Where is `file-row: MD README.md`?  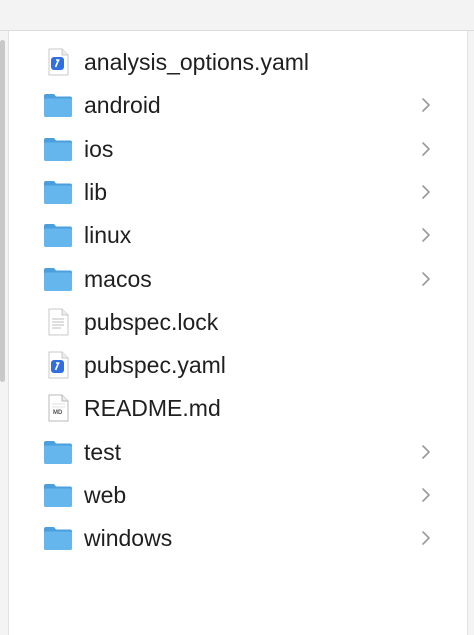 file-row: MD README.md is located at coordinates (238, 408).